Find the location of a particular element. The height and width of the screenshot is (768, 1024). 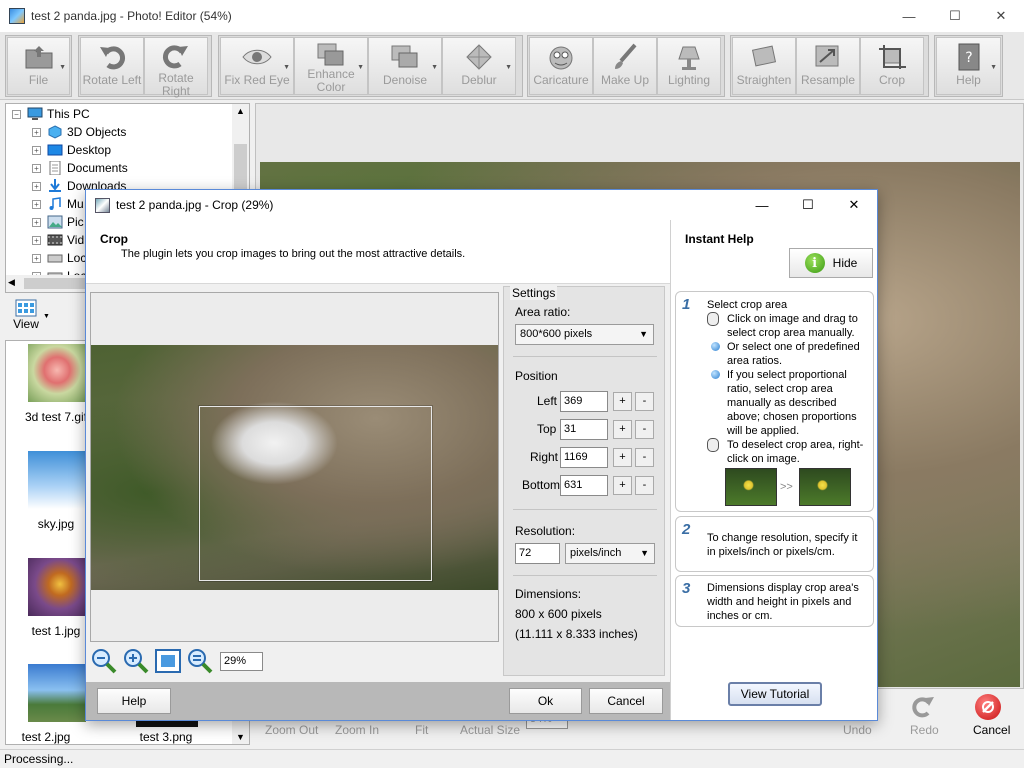

example-after-image is located at coordinates (825, 487).